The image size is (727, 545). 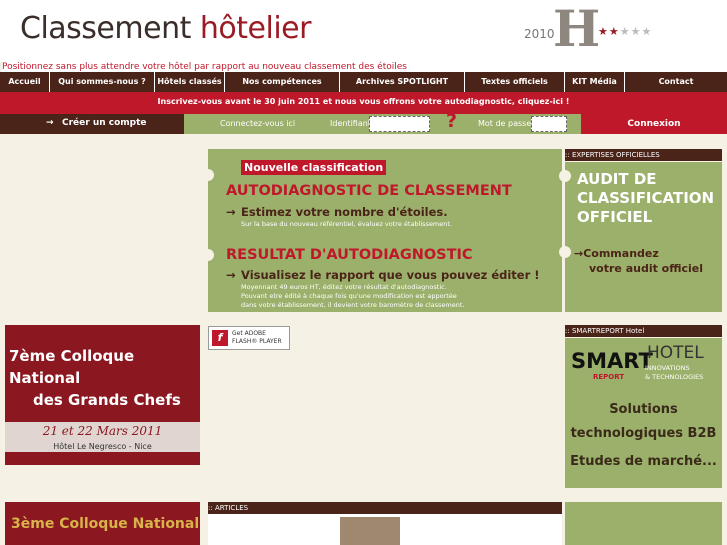 I want to click on audit-title-line: CLASSIFICATION, so click(x=646, y=198).